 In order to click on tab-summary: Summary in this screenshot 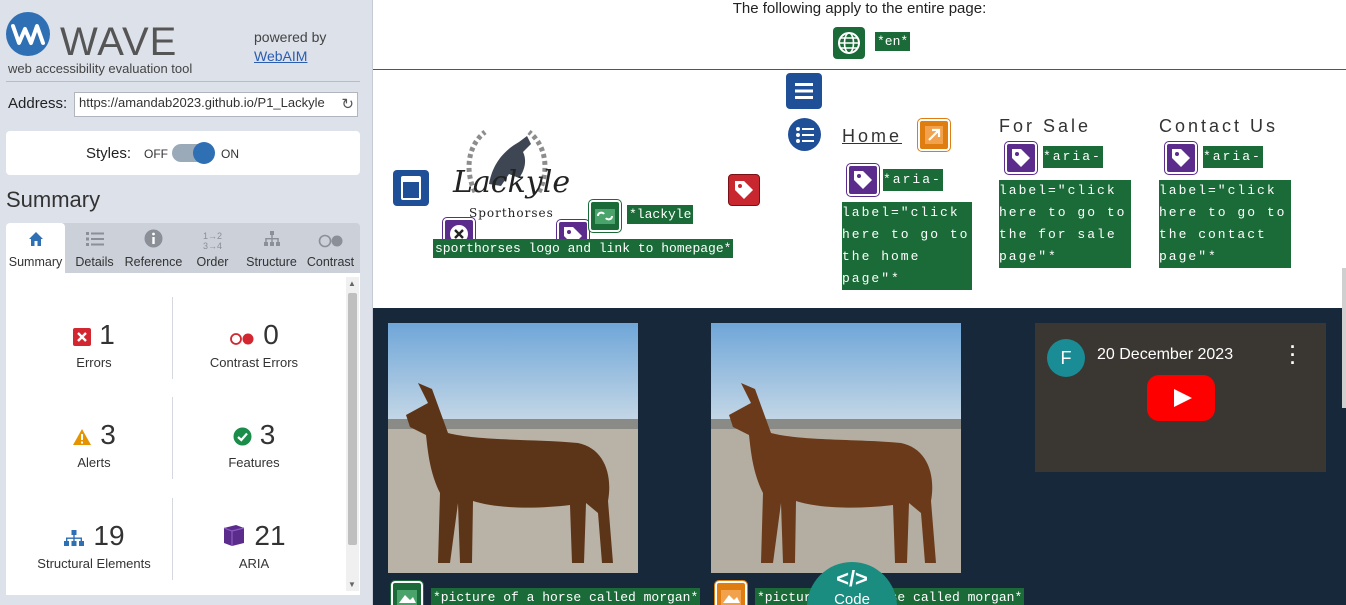, I will do `click(35, 248)`.